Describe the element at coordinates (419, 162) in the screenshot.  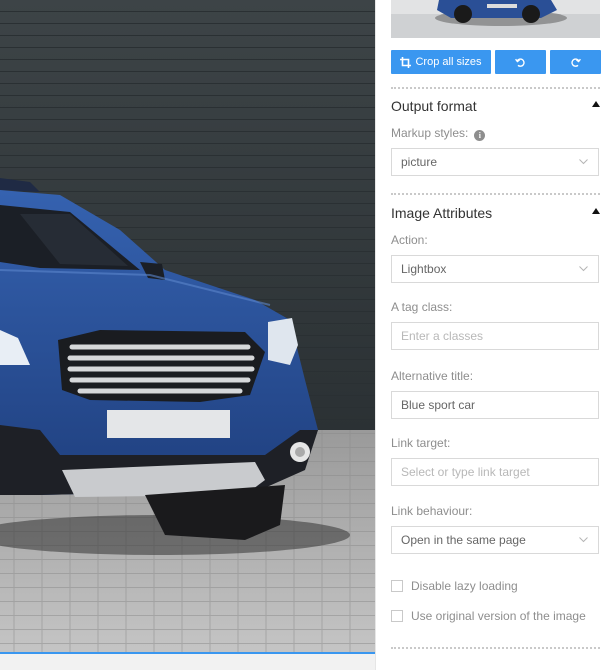
I see `markup-styles-value: picture` at that location.